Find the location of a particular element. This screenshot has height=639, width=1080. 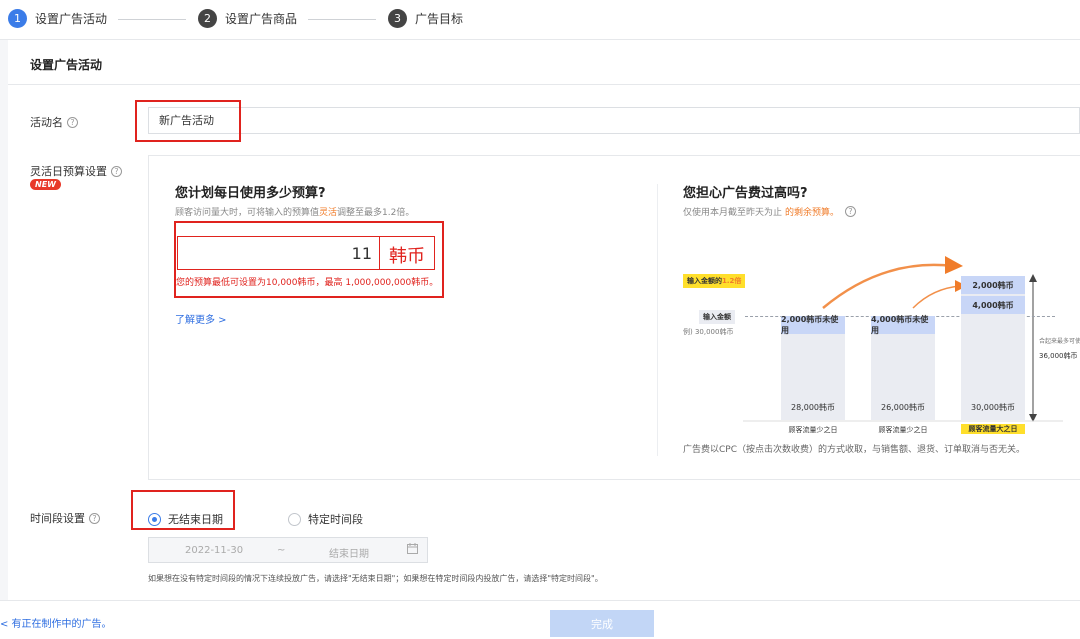

budget-sub-suffix: 调整至最多1.2倍。 is located at coordinates (376, 213).